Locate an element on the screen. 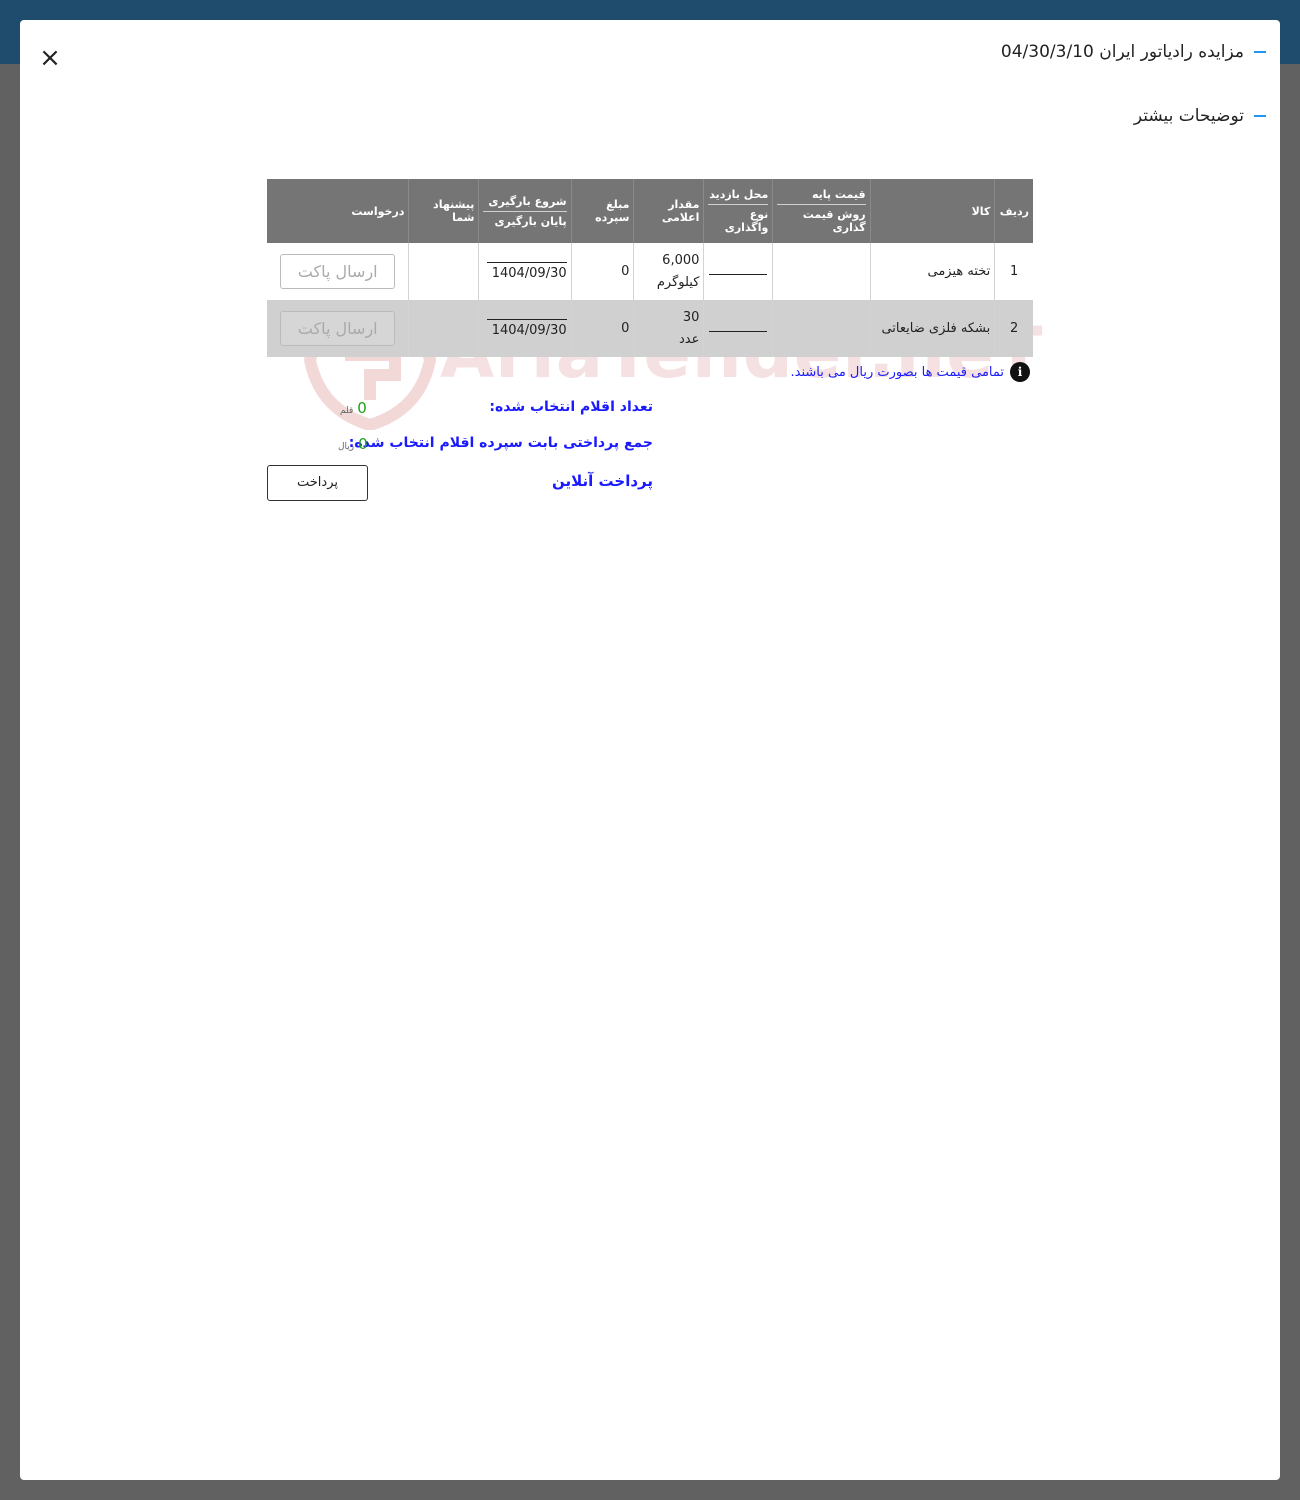 This screenshot has width=1300, height=1500. row-qty-value: 30 is located at coordinates (691, 317).